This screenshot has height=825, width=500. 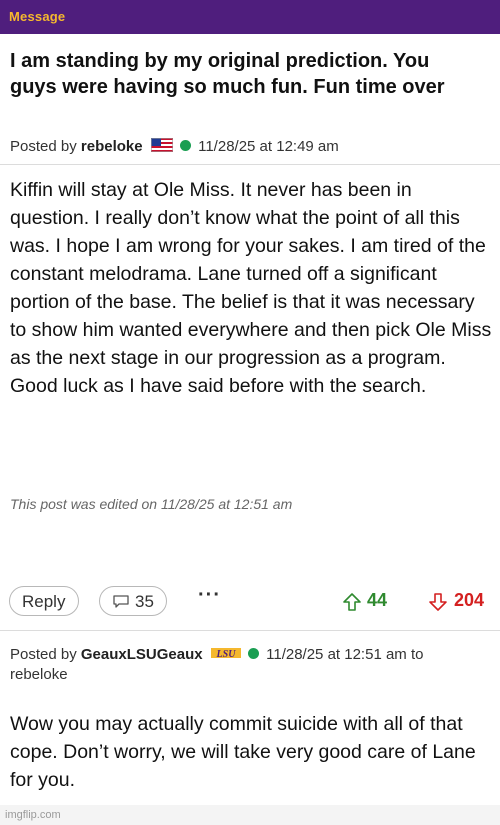 What do you see at coordinates (43, 654) in the screenshot?
I see `reply-posted-by-label: Posted by` at bounding box center [43, 654].